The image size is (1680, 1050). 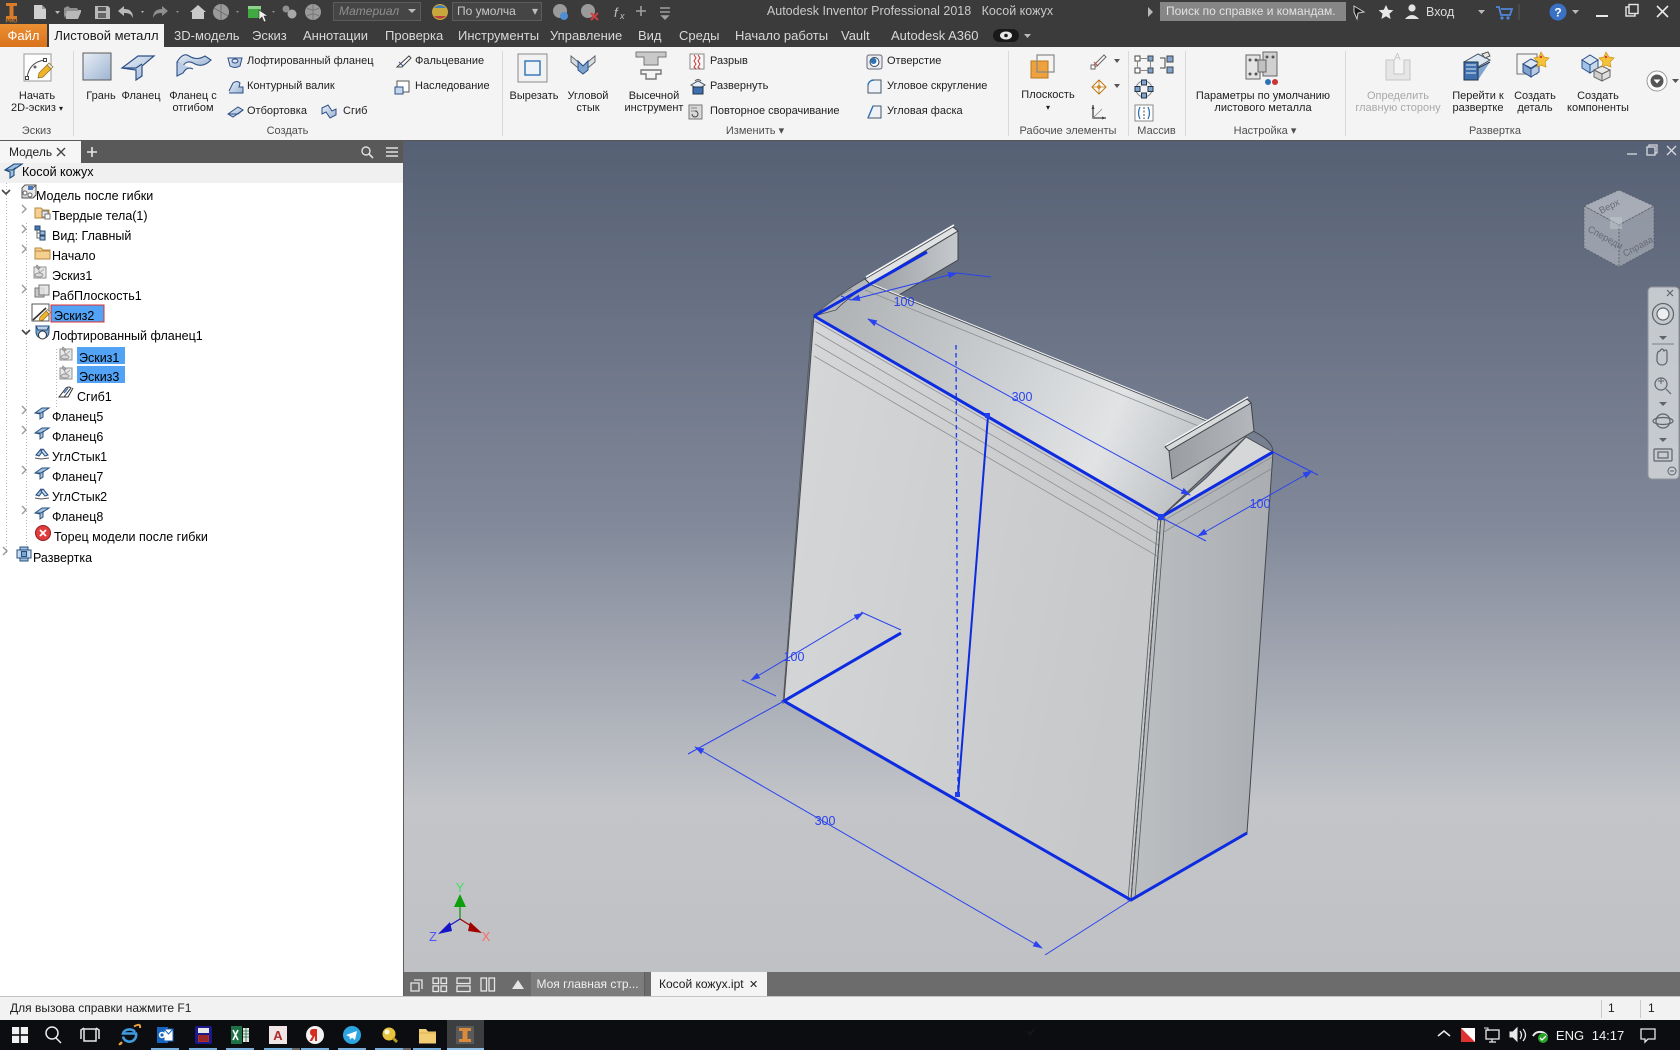 What do you see at coordinates (77, 437) in the screenshot?
I see `svg-text: Фланец6` at bounding box center [77, 437].